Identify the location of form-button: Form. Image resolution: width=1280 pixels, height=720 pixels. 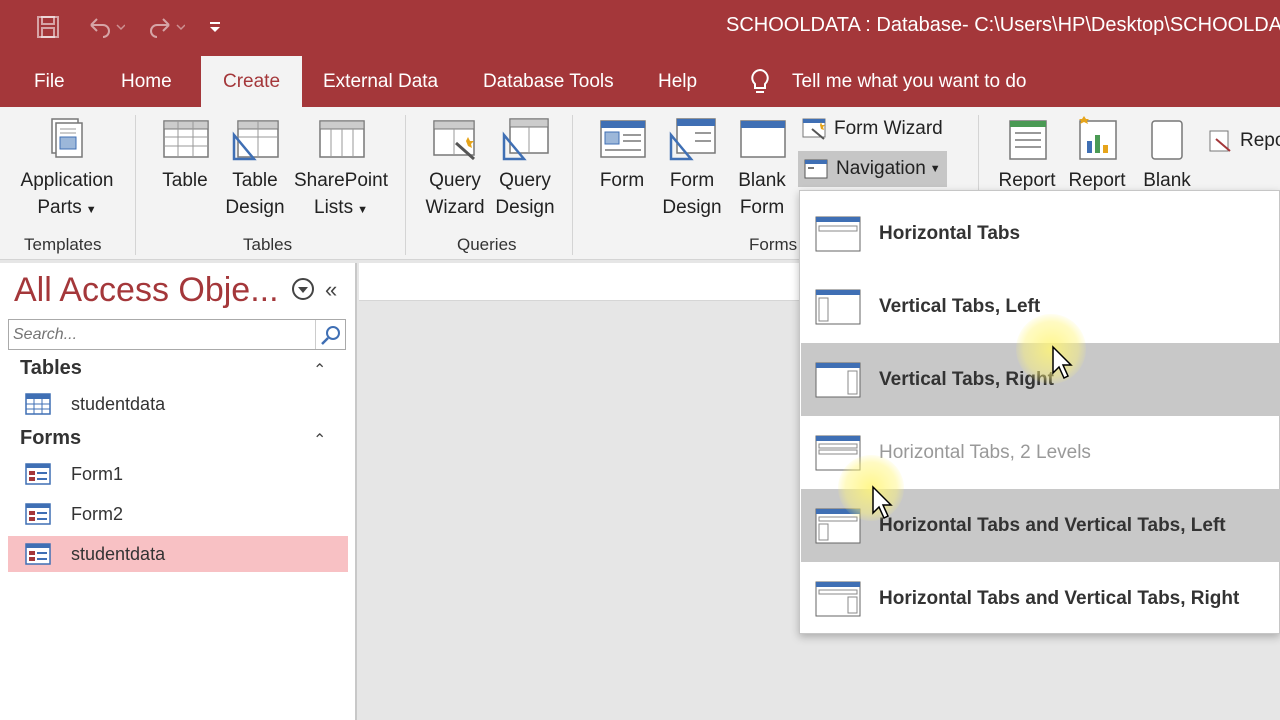
(622, 150).